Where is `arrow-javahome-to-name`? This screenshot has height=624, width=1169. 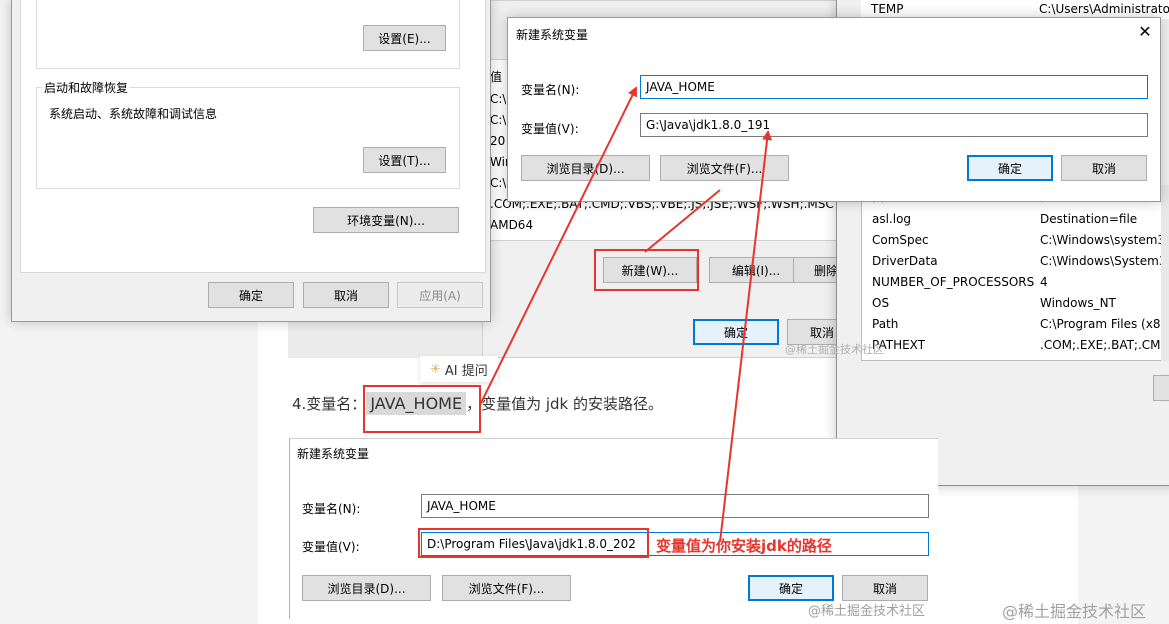
arrow-javahome-to-name is located at coordinates (558, 246).